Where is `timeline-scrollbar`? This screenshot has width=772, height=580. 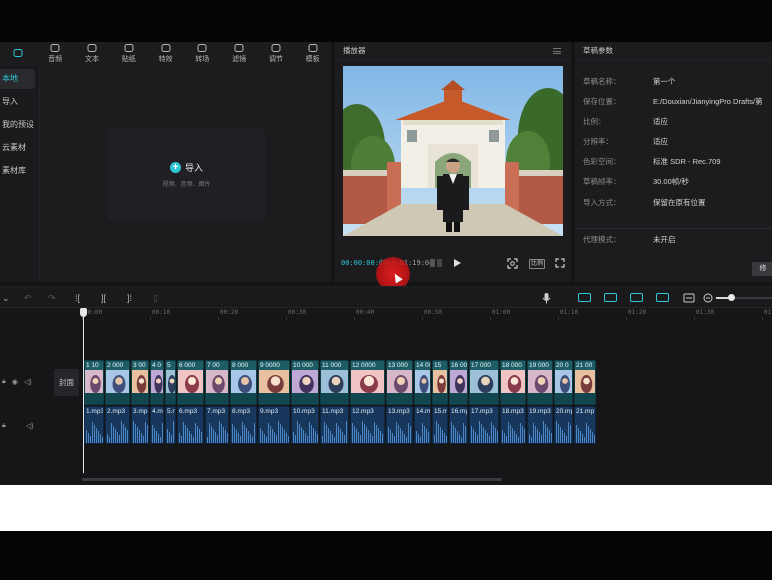 timeline-scrollbar is located at coordinates (292, 479).